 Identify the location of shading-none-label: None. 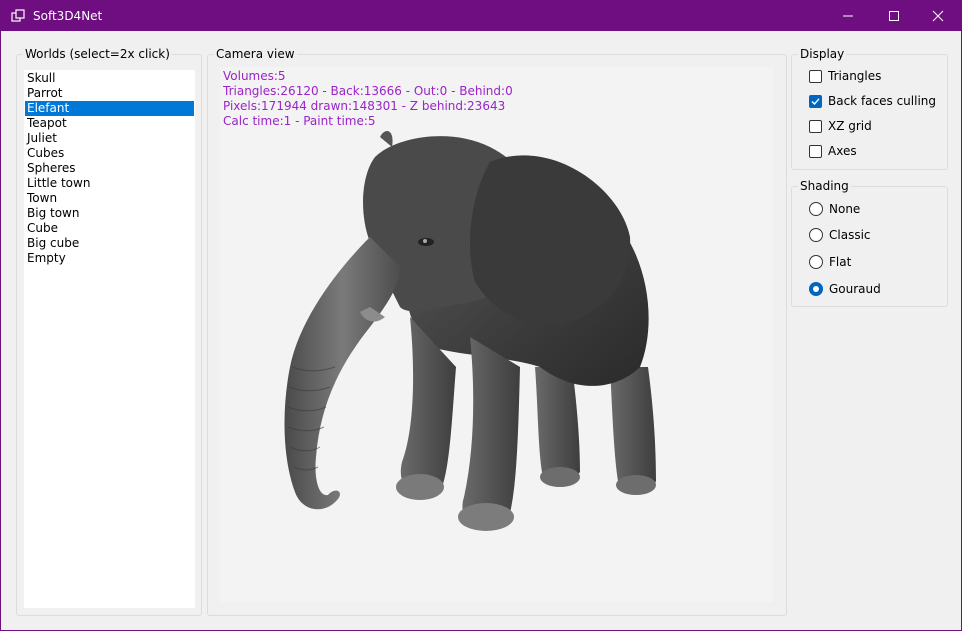
(845, 209).